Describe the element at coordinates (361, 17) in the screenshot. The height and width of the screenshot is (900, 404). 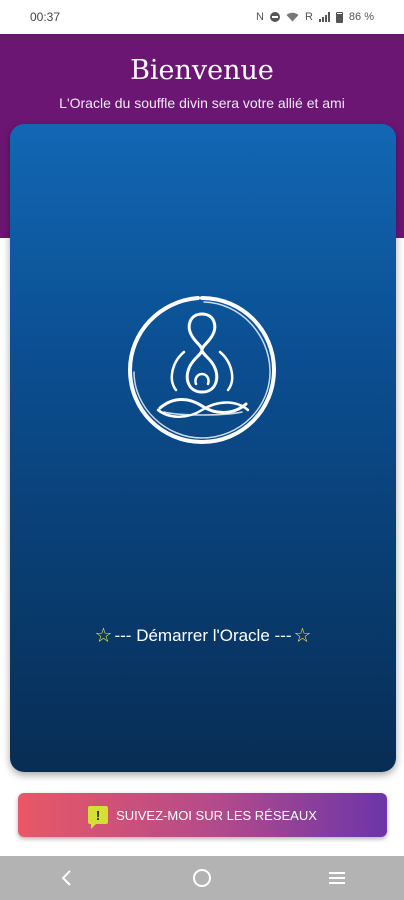
I see `battery-level: 86 %` at that location.